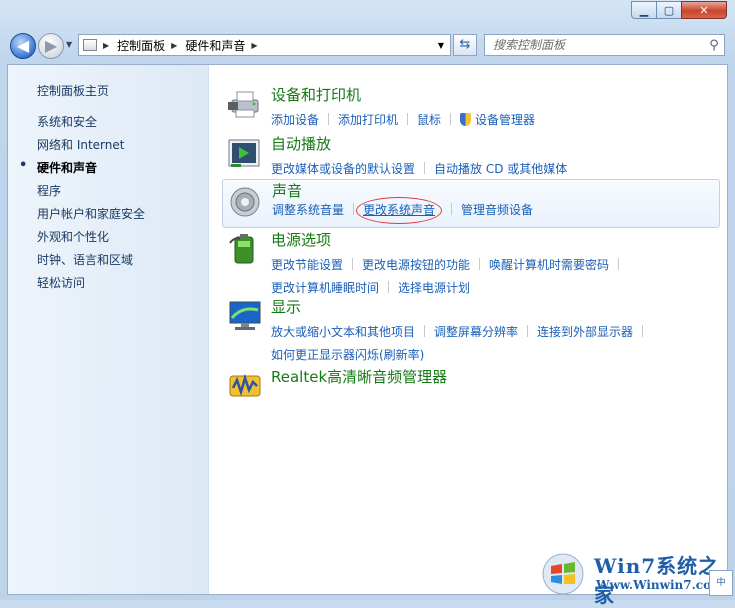 The image size is (735, 608). I want to click on category-links: 添加设备 添加打印机 鼠标 设备管理器, so click(496, 120).